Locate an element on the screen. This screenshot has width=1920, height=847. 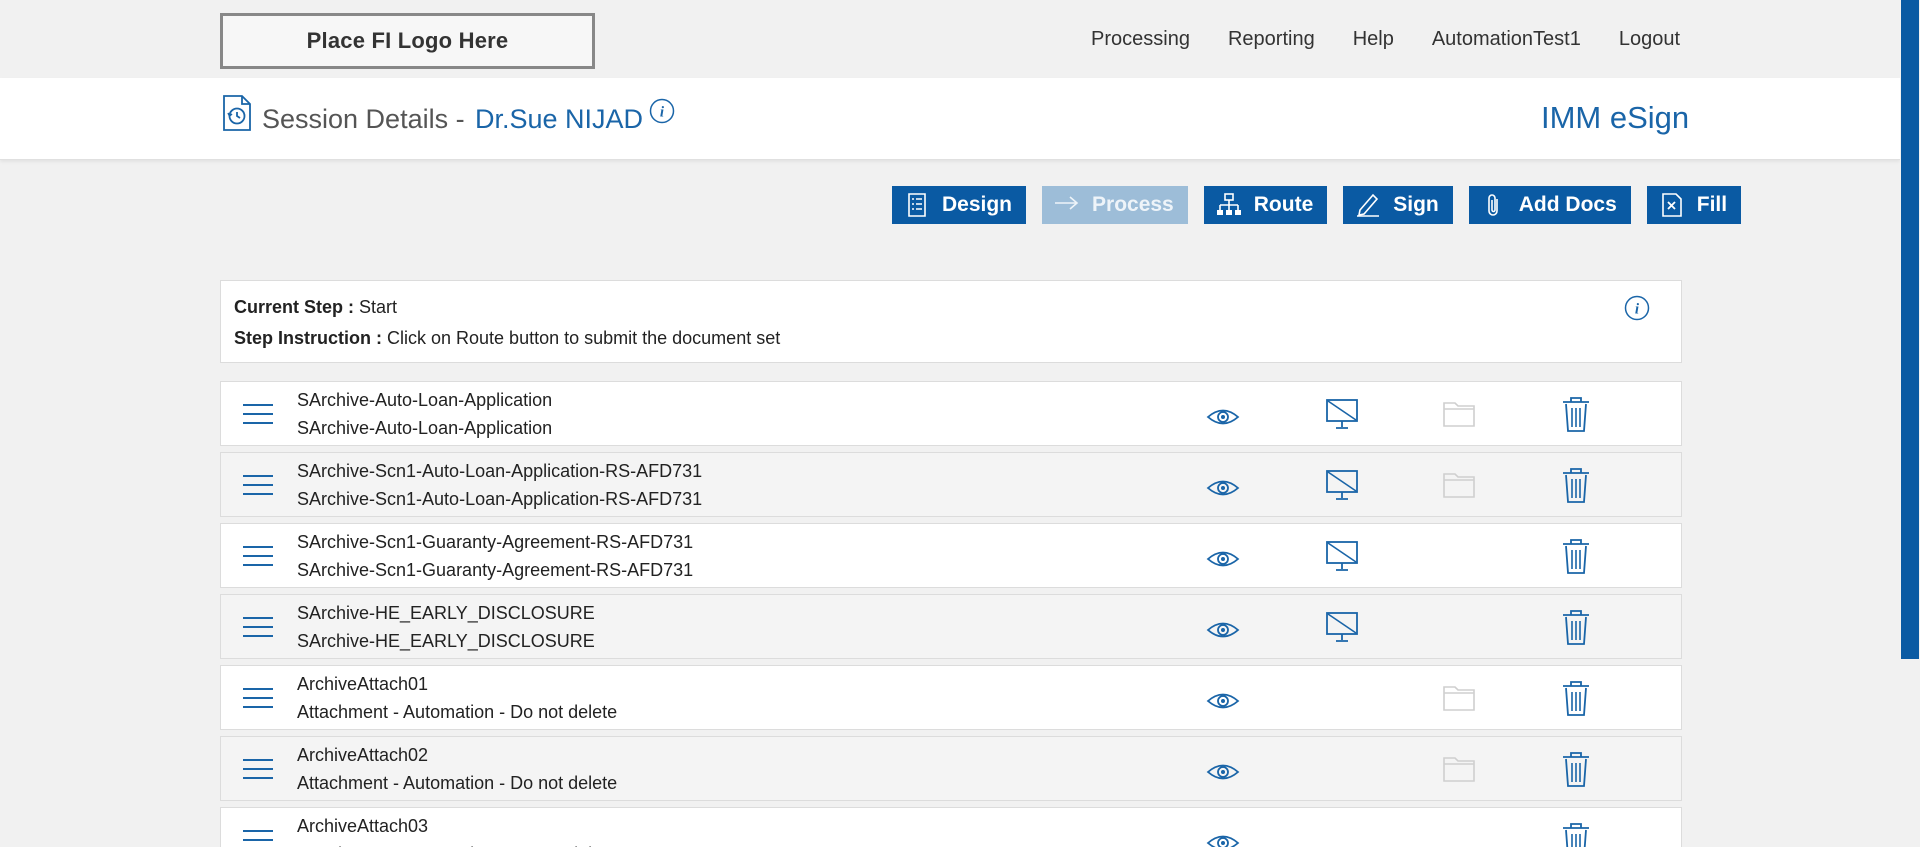
design-button-label: Design is located at coordinates (977, 204).